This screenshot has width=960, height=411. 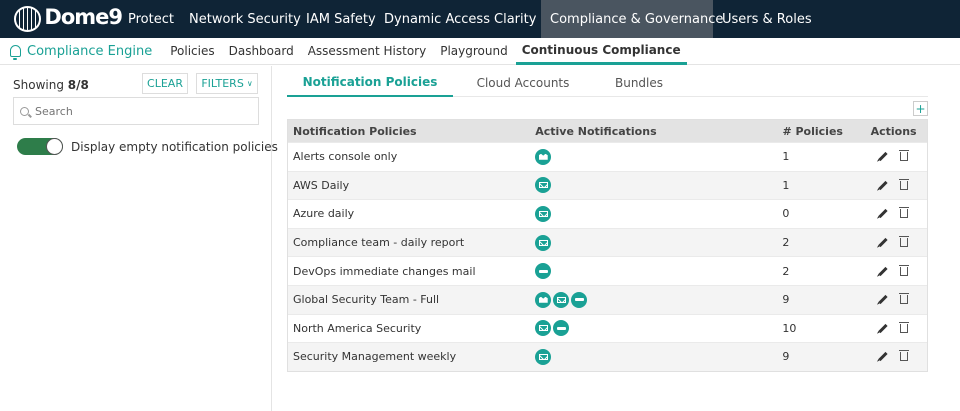 I want to click on policies-count: 0, so click(x=786, y=214).